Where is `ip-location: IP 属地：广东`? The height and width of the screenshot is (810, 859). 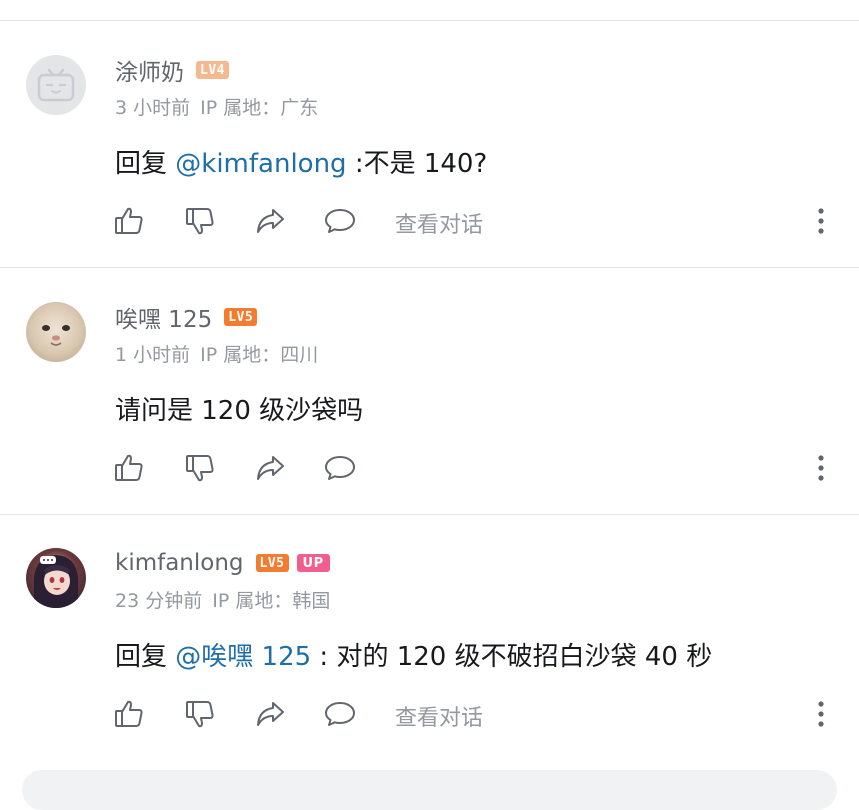
ip-location: IP 属地：广东 is located at coordinates (259, 108).